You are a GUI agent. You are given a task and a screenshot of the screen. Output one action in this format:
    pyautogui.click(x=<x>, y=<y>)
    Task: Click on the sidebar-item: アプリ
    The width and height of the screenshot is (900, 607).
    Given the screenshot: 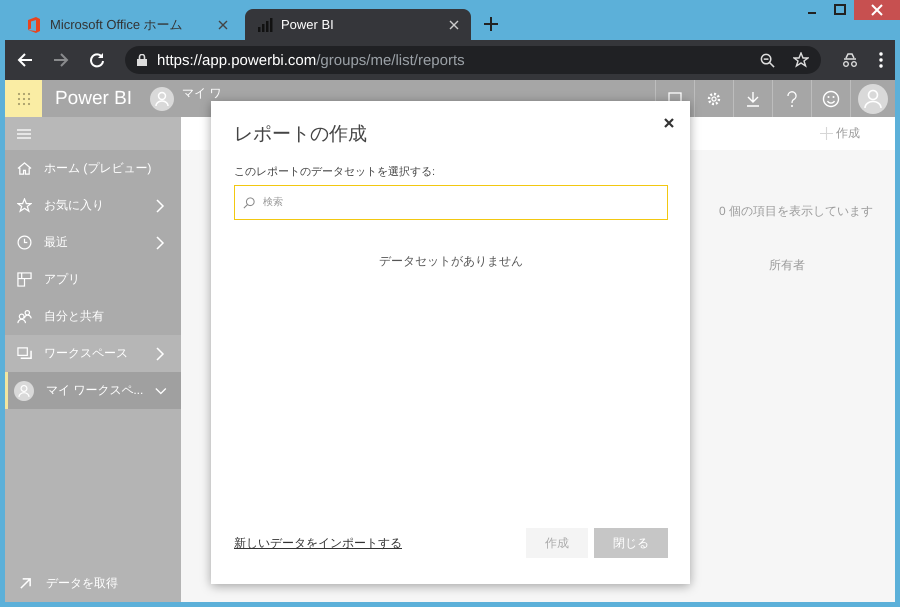 What is the action you would take?
    pyautogui.click(x=93, y=279)
    